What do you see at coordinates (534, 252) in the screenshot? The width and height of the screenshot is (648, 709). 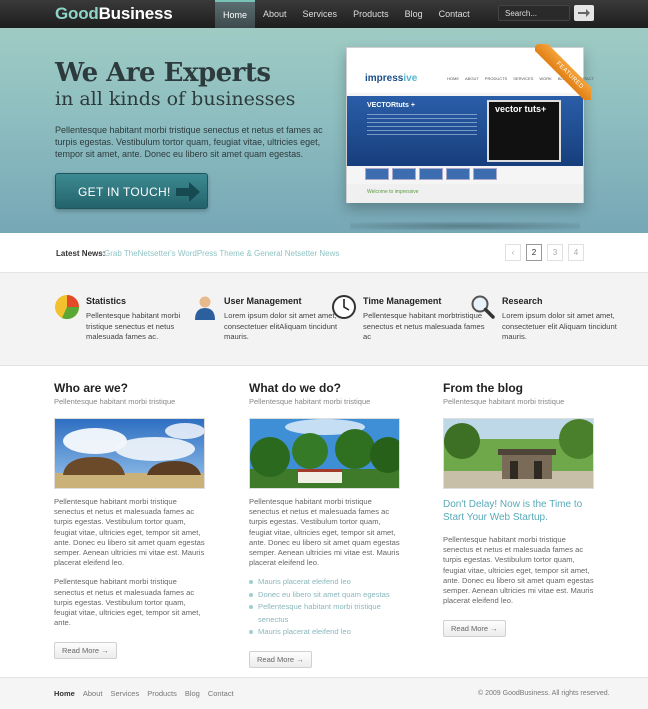 I see `pager-page-2: 2` at bounding box center [534, 252].